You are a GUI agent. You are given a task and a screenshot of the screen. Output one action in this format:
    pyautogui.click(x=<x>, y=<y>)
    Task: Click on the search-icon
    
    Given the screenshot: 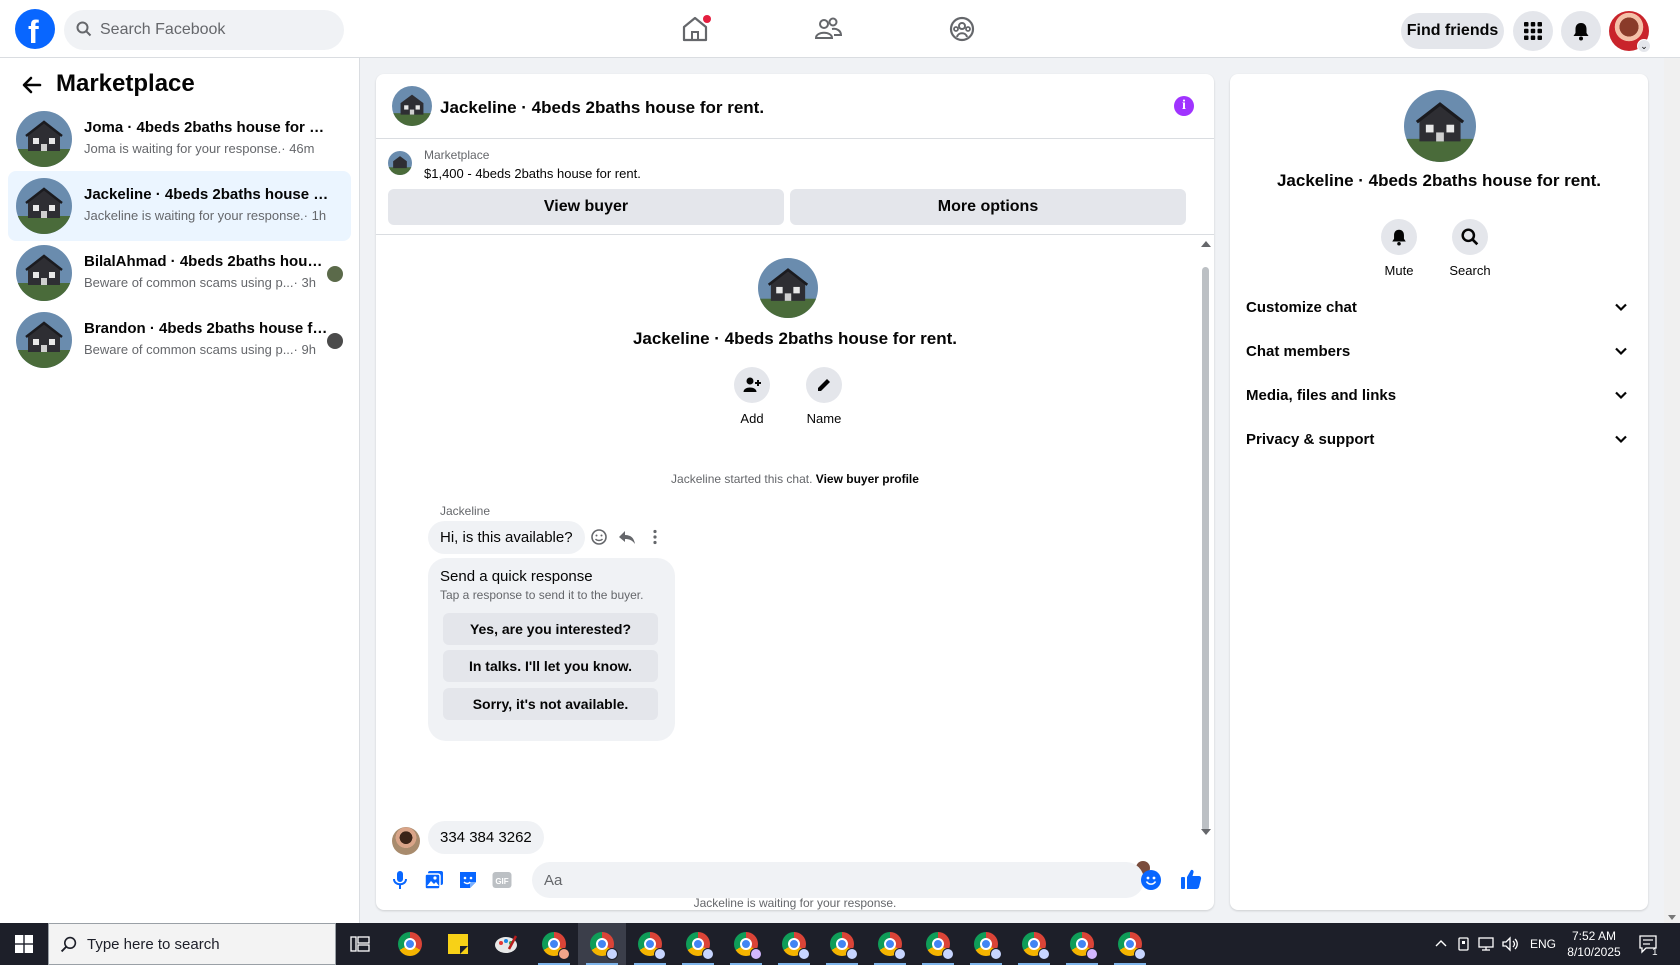 What is the action you would take?
    pyautogui.click(x=1470, y=237)
    